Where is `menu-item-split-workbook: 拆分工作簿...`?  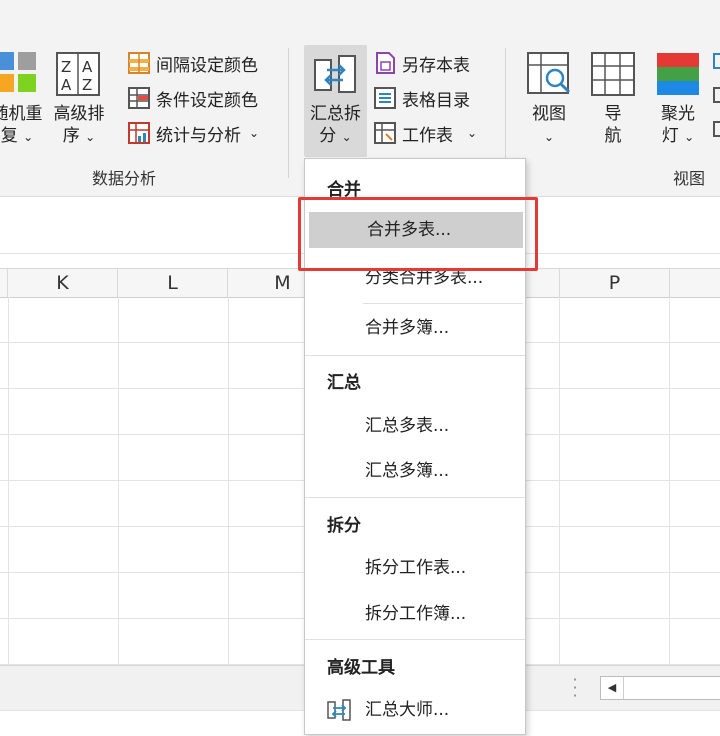
menu-item-split-workbook: 拆分工作簿... is located at coordinates (415, 614).